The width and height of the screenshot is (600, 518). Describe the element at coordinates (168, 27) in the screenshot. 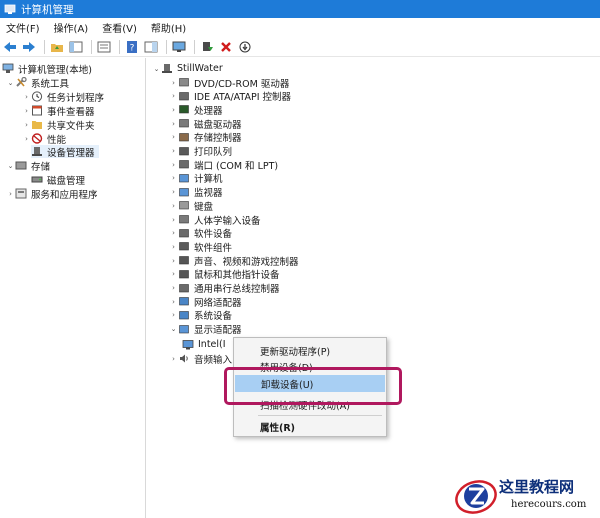

I see `menu-help: 帮助(H)` at that location.